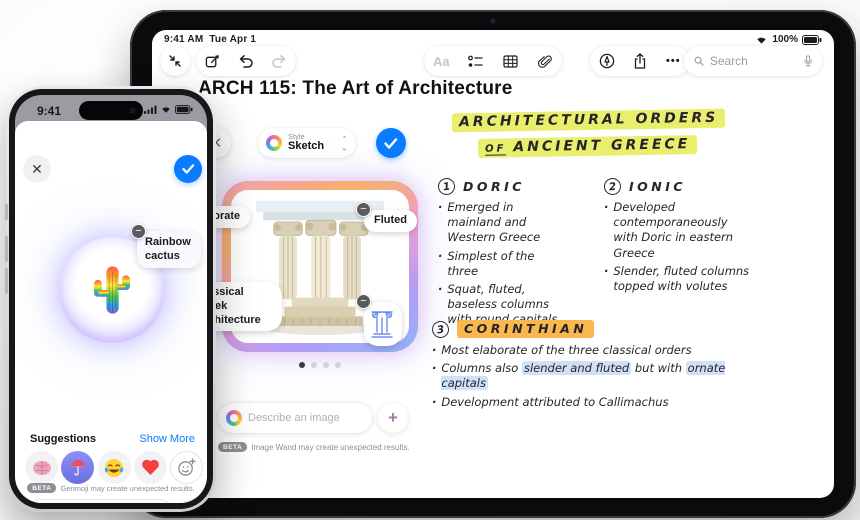 The height and width of the screenshot is (520, 860). What do you see at coordinates (6, 281) in the screenshot?
I see `volume-down-button` at bounding box center [6, 281].